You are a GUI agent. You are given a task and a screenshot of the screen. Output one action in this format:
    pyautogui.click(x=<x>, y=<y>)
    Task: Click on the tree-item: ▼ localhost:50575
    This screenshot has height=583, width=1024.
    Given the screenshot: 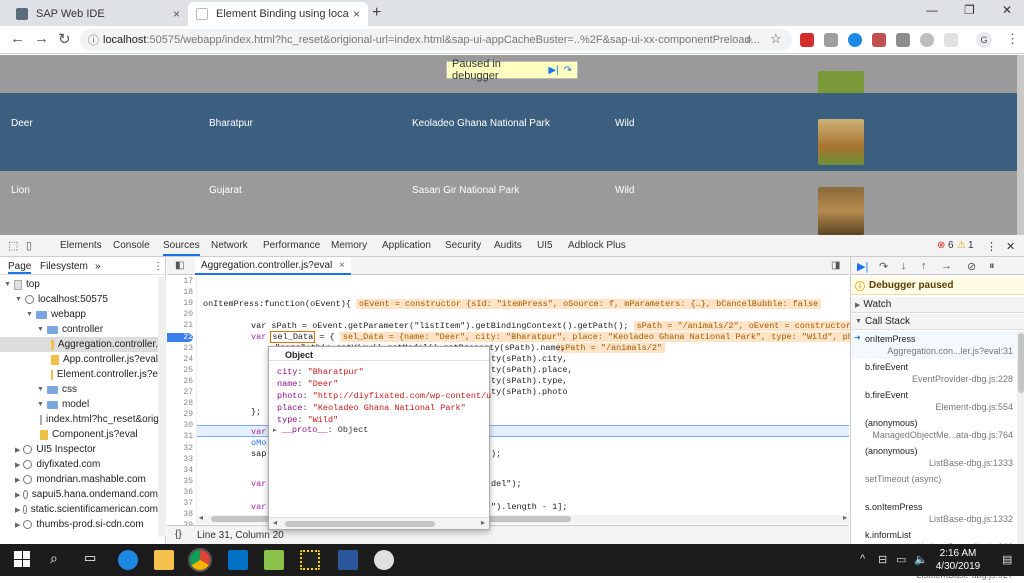 What is the action you would take?
    pyautogui.click(x=79, y=299)
    